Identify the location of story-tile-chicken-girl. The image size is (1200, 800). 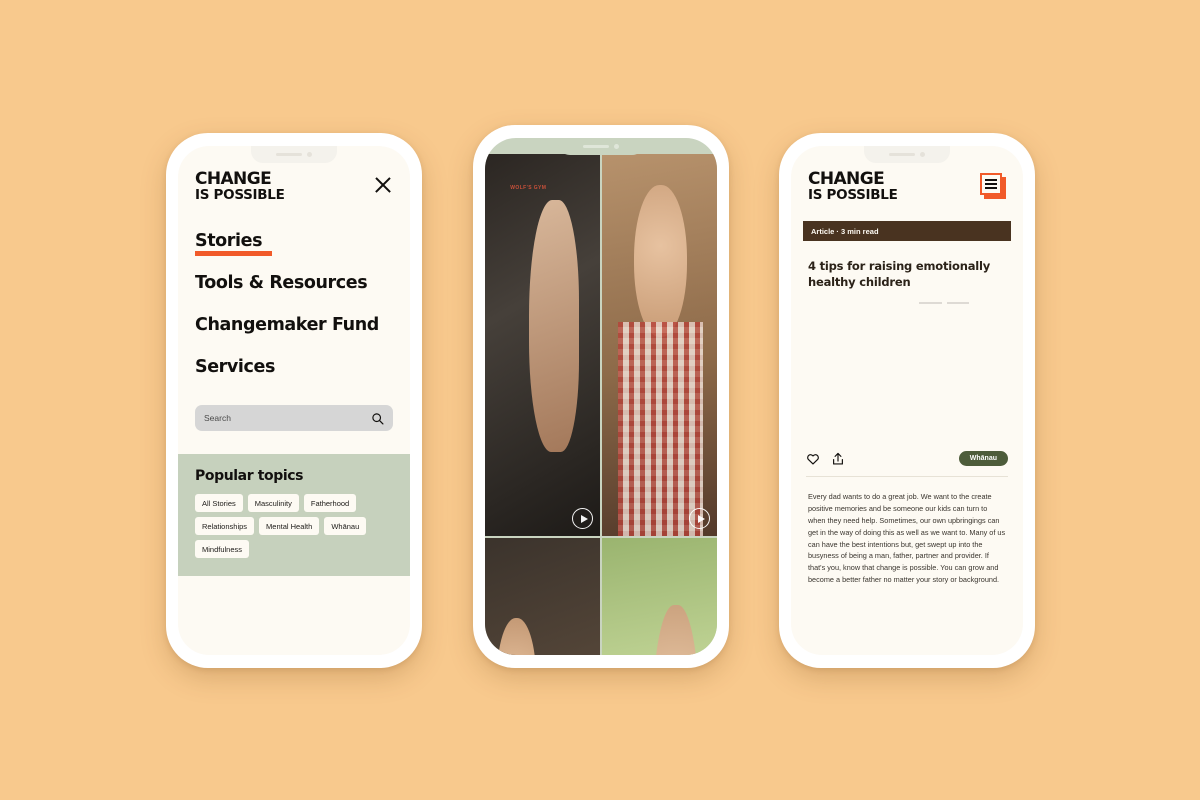
(659, 596).